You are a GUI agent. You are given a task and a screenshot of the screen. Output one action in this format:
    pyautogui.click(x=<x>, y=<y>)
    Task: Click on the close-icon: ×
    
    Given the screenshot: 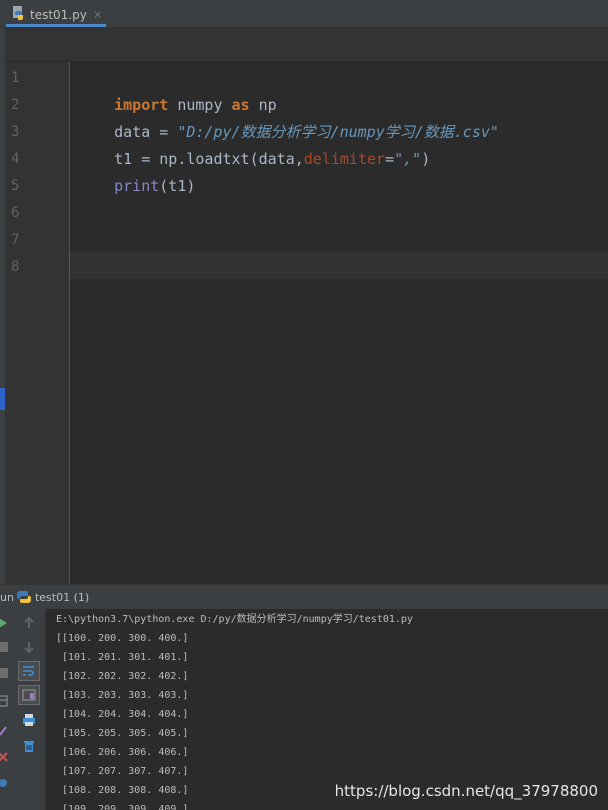 What is the action you would take?
    pyautogui.click(x=97, y=14)
    